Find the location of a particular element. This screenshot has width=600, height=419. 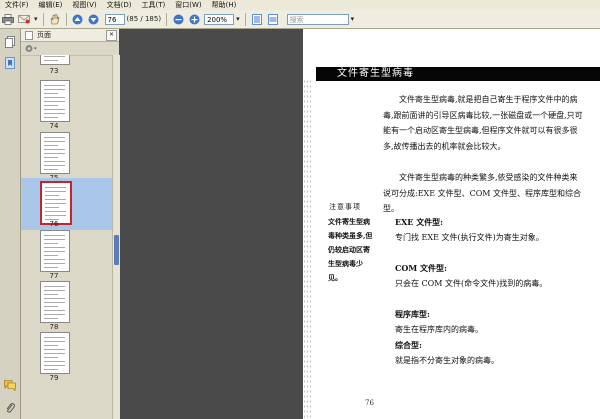

next-page-button is located at coordinates (94, 19).